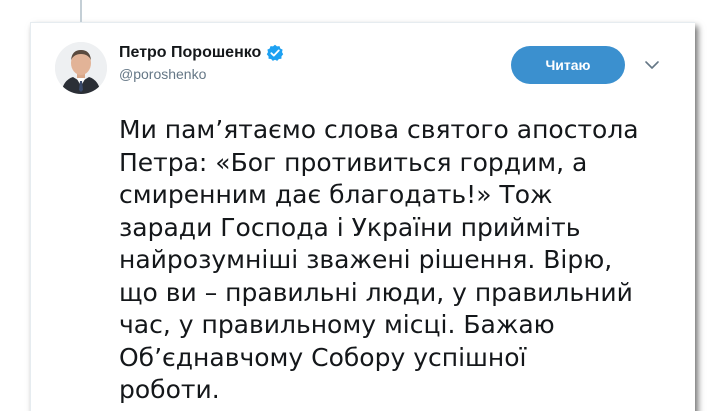  I want to click on tweet-text-line: найрозумніші зважені рішення. Вірю,, so click(366, 259).